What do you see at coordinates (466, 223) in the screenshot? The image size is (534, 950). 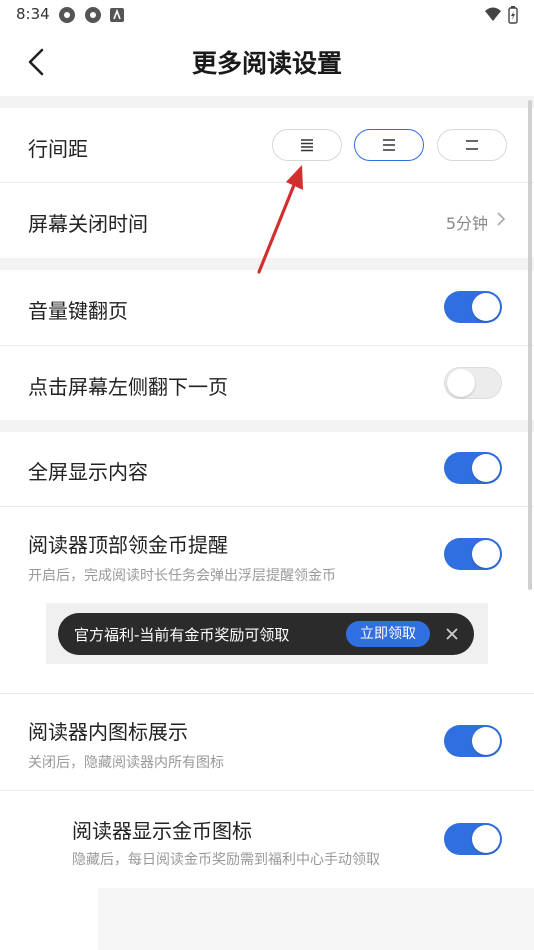 I see `screen-timeout-value: 5分钟` at bounding box center [466, 223].